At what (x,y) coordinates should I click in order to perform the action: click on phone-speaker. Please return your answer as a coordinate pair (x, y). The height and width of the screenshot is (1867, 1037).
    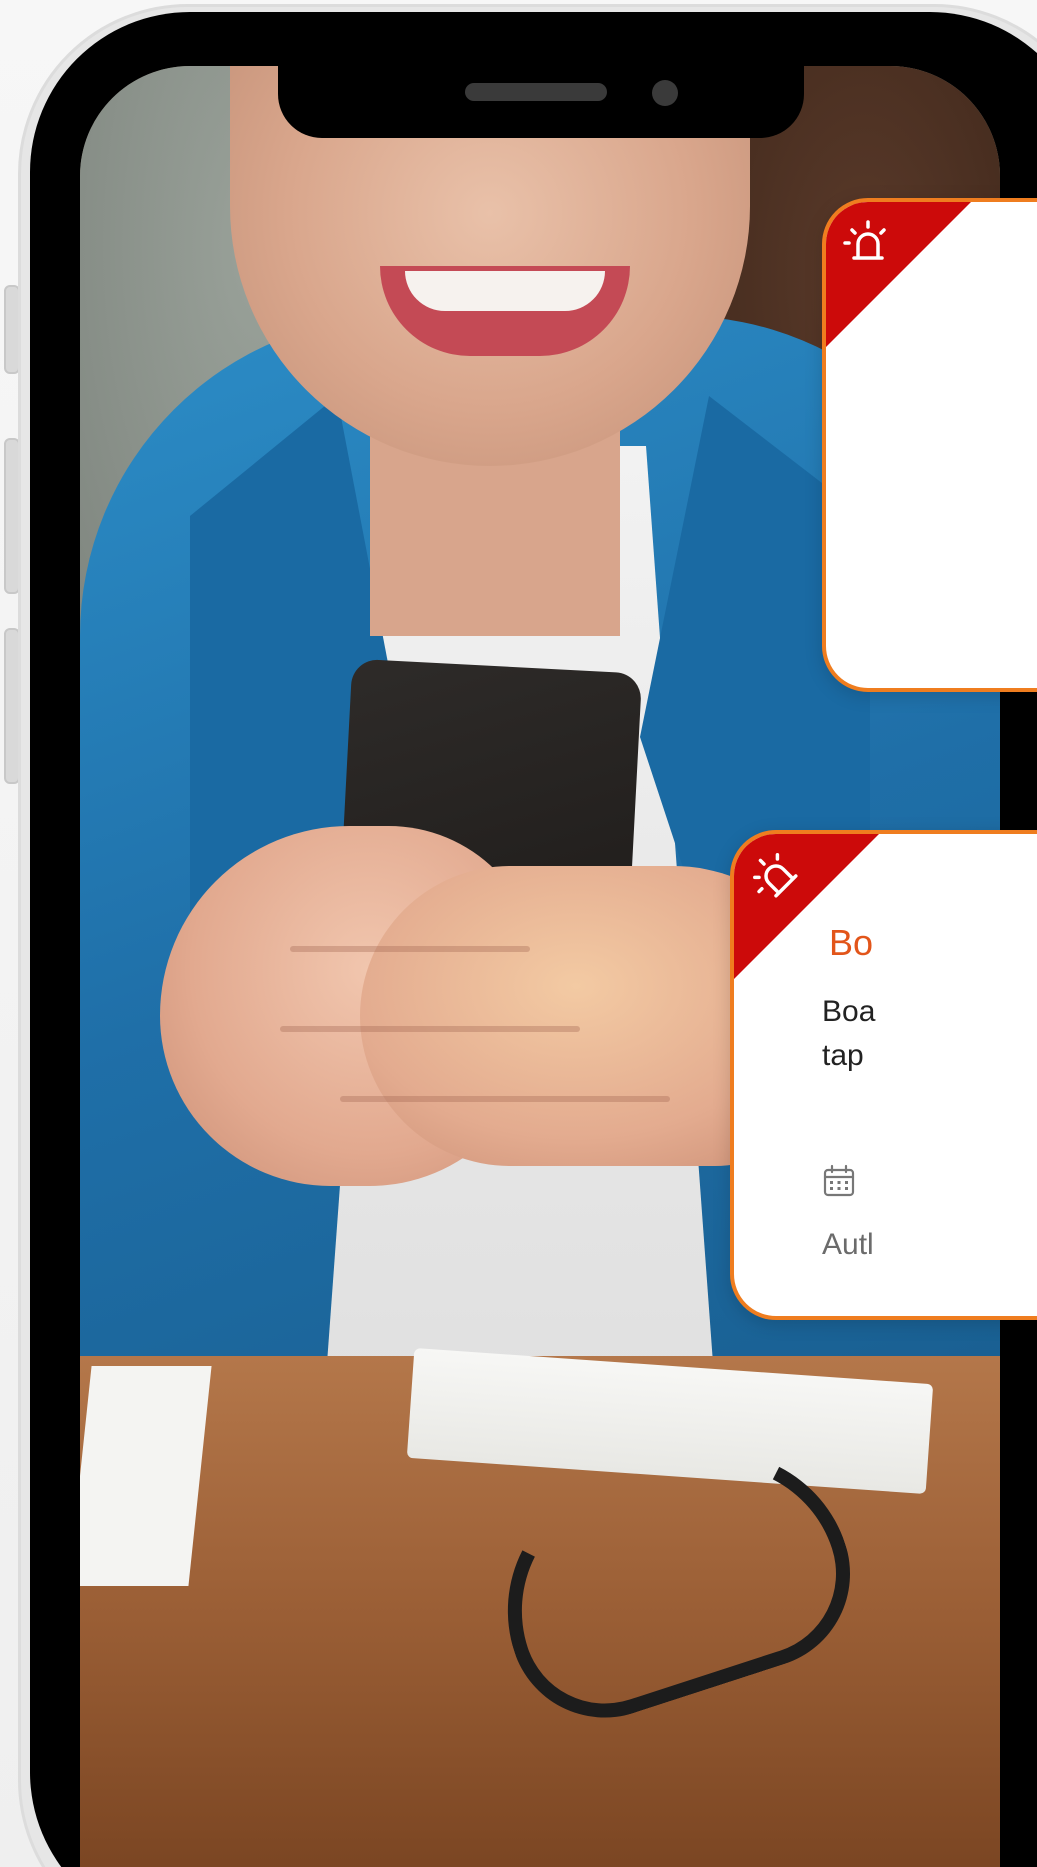
    Looking at the image, I should click on (536, 92).